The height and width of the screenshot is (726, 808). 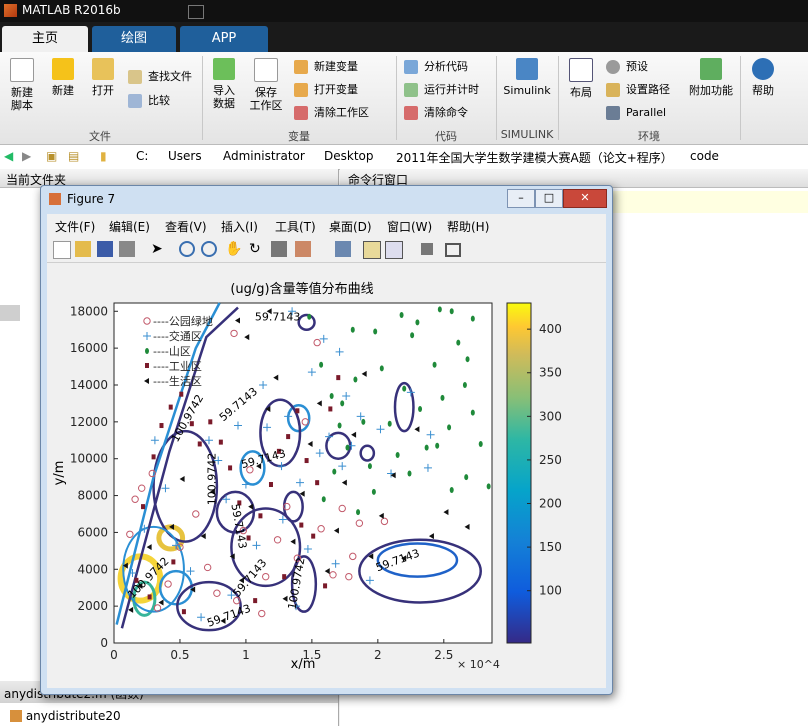 I want to click on y-tick-label: 8000, so click(x=92, y=496).